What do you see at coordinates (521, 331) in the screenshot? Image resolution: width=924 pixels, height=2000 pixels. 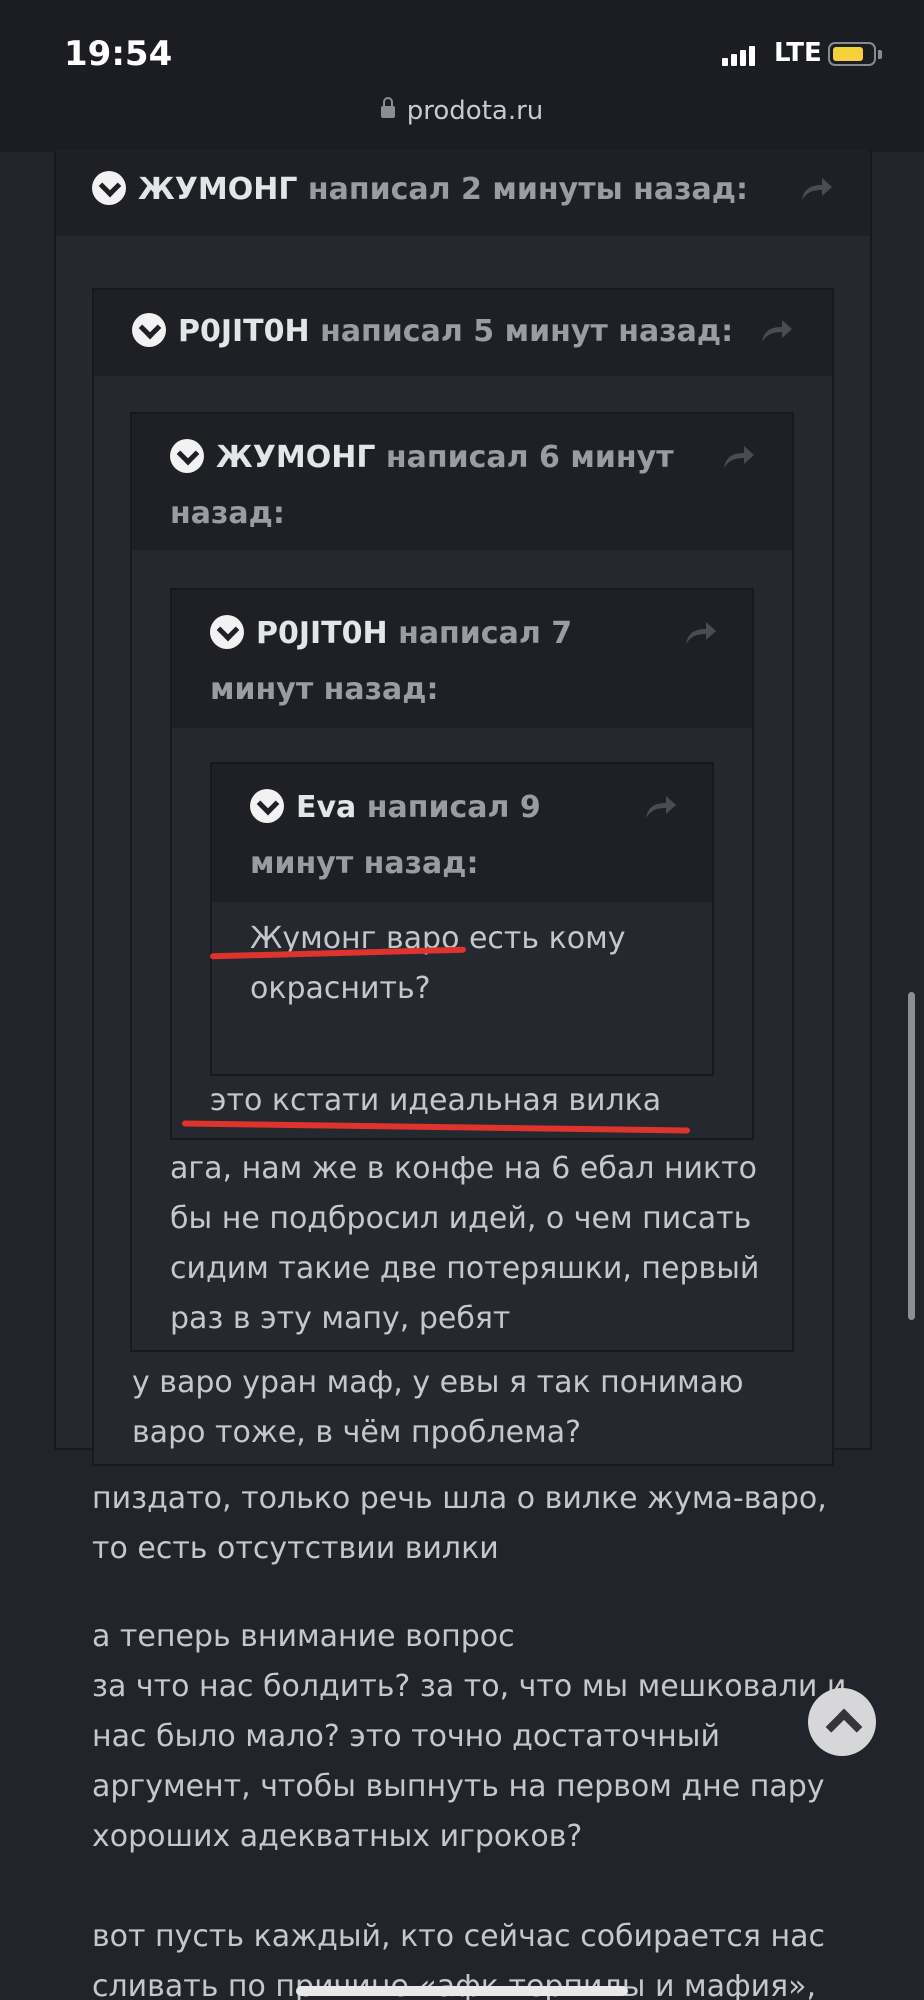 I see `quote-meta: написал 5 минут назад:` at bounding box center [521, 331].